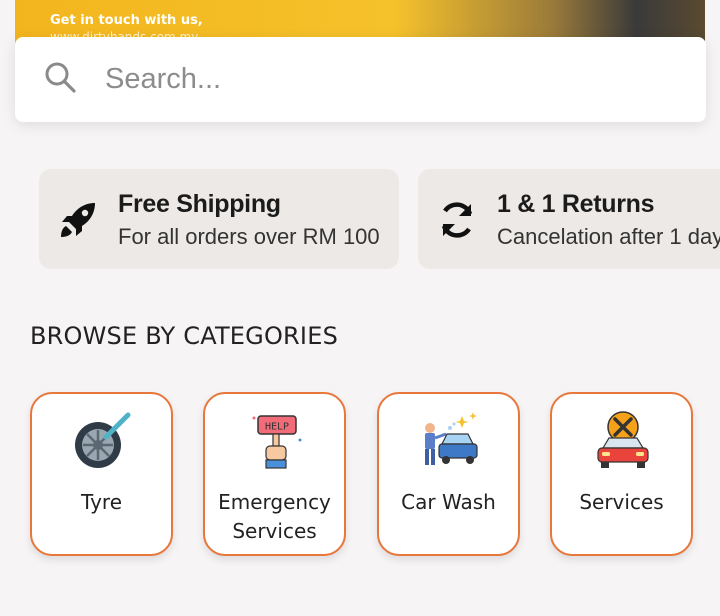 Image resolution: width=720 pixels, height=616 pixels. I want to click on category-emergency-services: HELP Emergency Services, so click(274, 474).